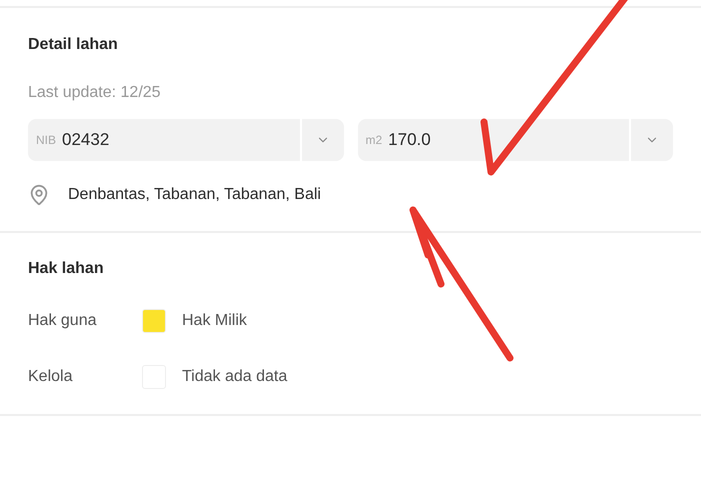  What do you see at coordinates (235, 377) in the screenshot?
I see `row-value: Tidak ada data` at bounding box center [235, 377].